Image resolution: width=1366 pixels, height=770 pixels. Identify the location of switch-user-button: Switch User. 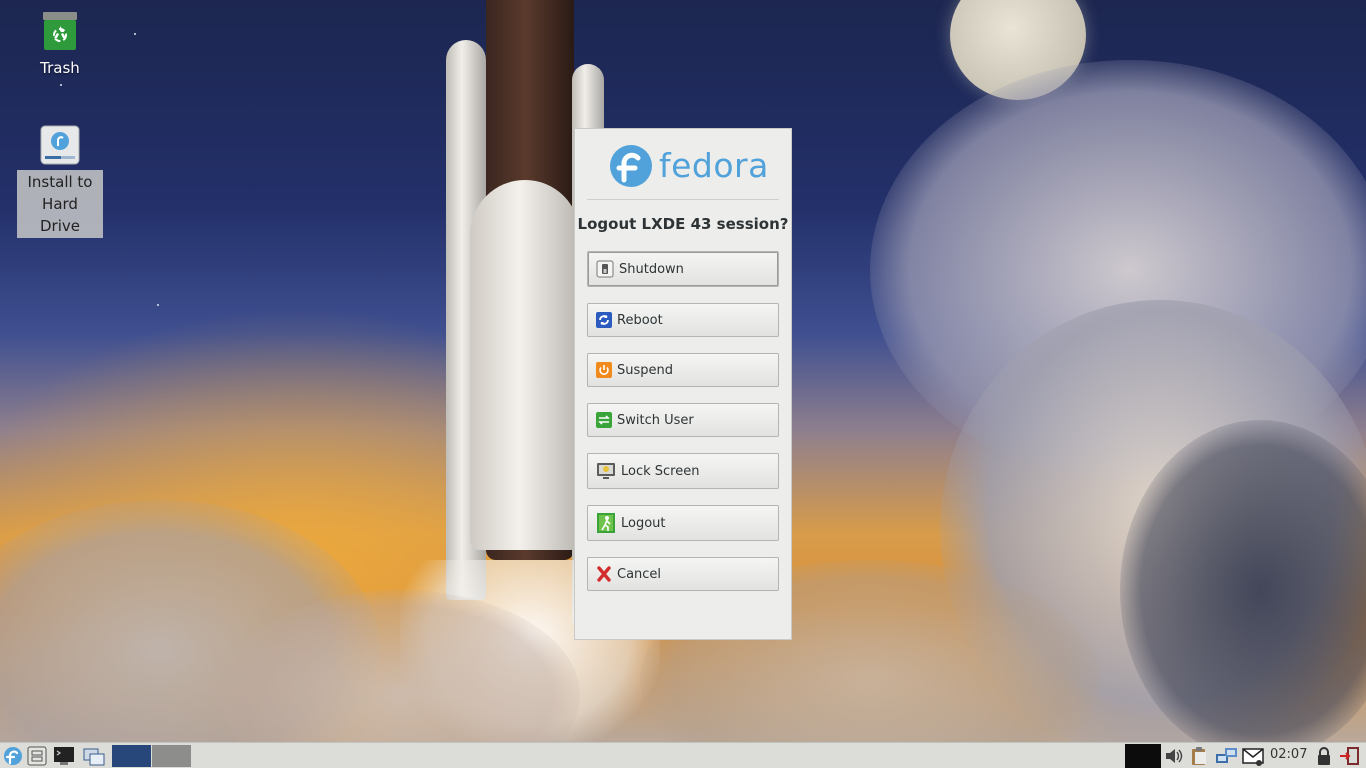
(683, 420).